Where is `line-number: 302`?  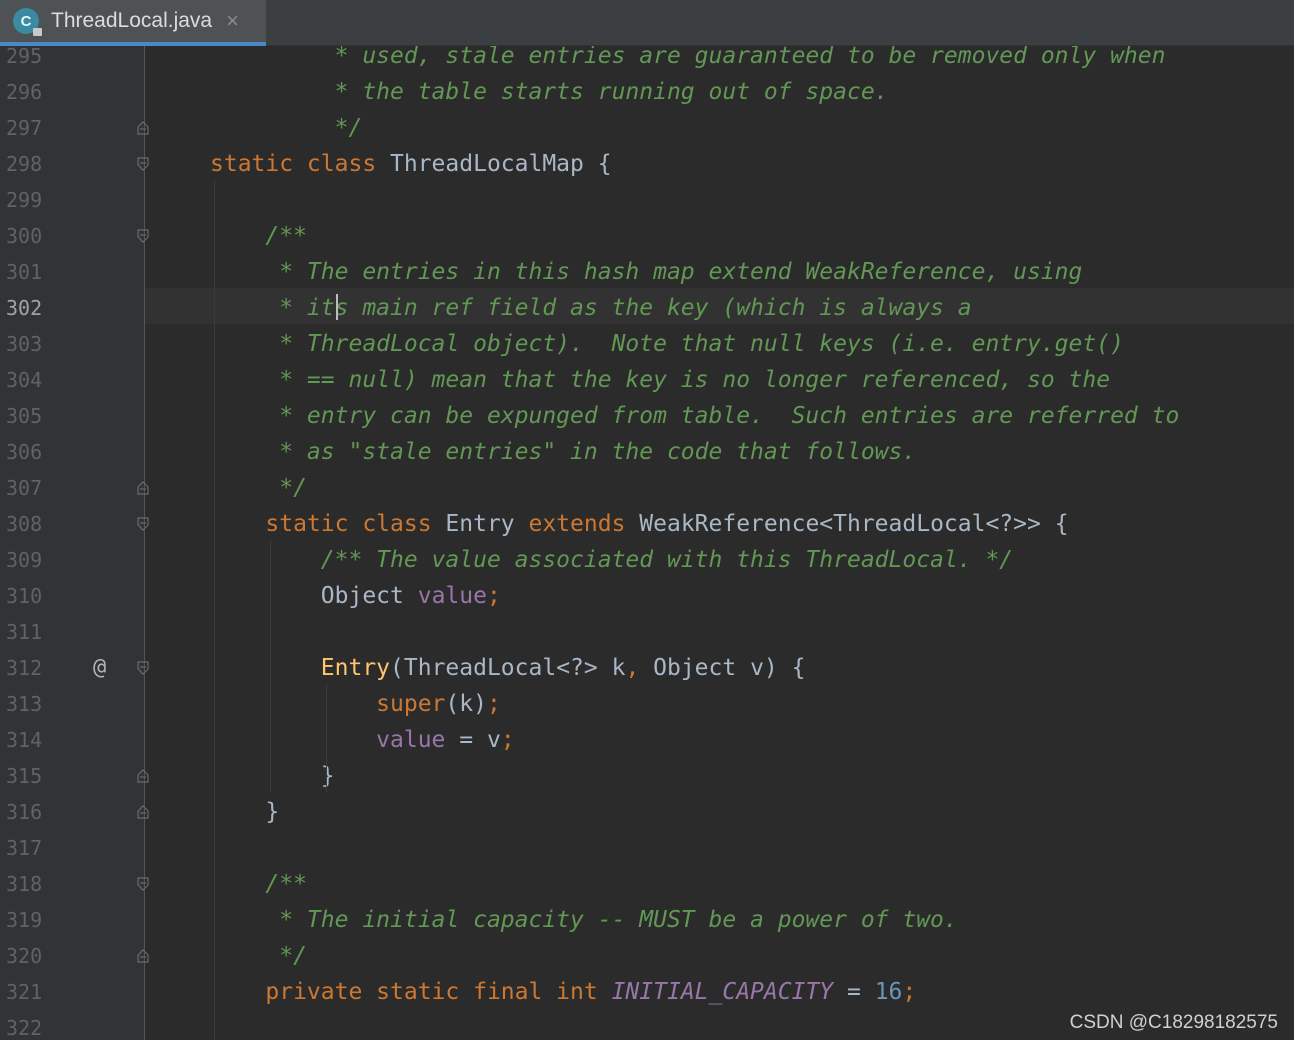
line-number: 302 is located at coordinates (24, 308).